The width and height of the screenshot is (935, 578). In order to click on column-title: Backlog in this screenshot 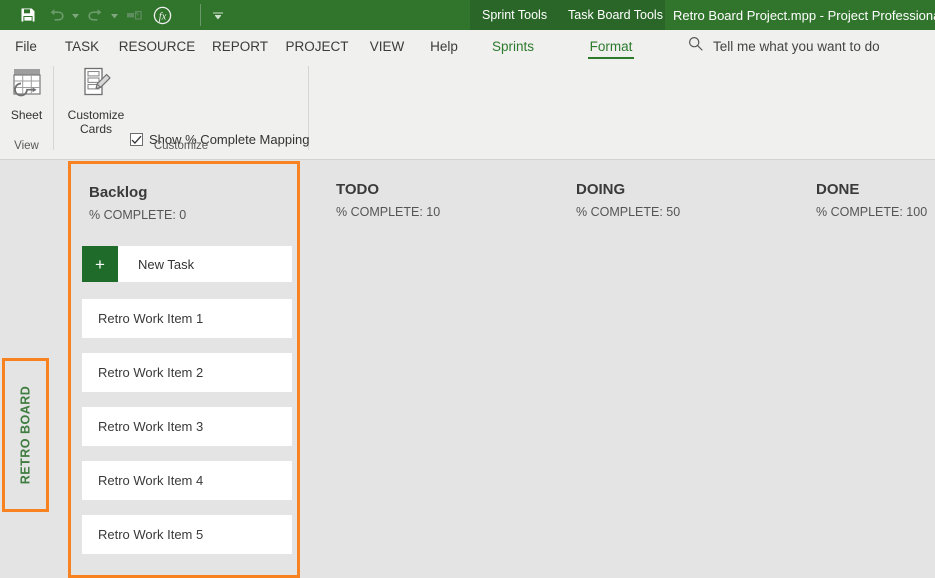, I will do `click(118, 192)`.